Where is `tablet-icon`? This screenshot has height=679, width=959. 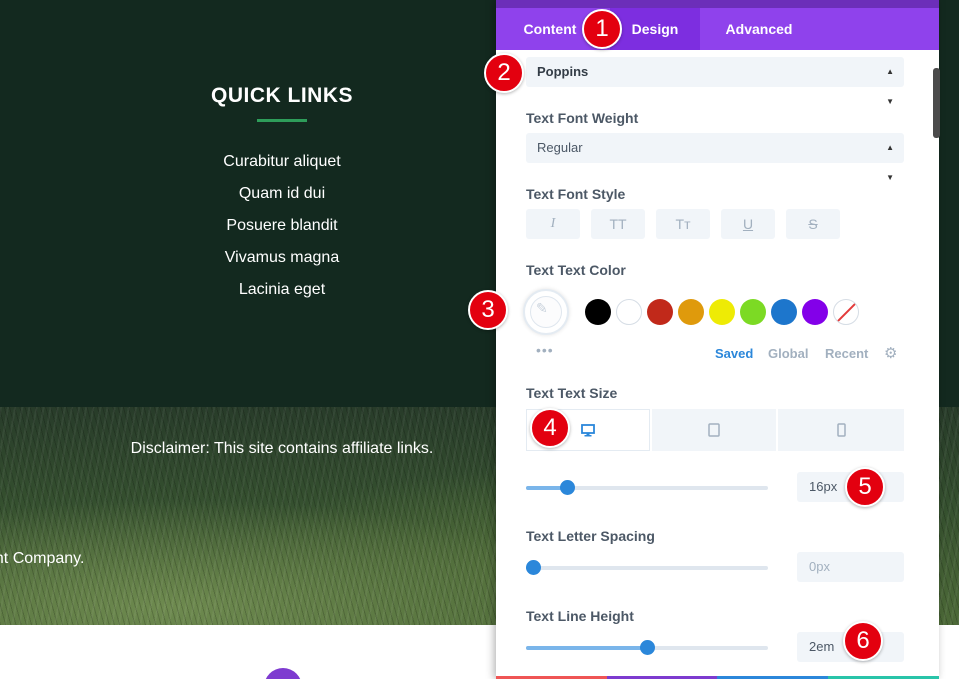 tablet-icon is located at coordinates (714, 430).